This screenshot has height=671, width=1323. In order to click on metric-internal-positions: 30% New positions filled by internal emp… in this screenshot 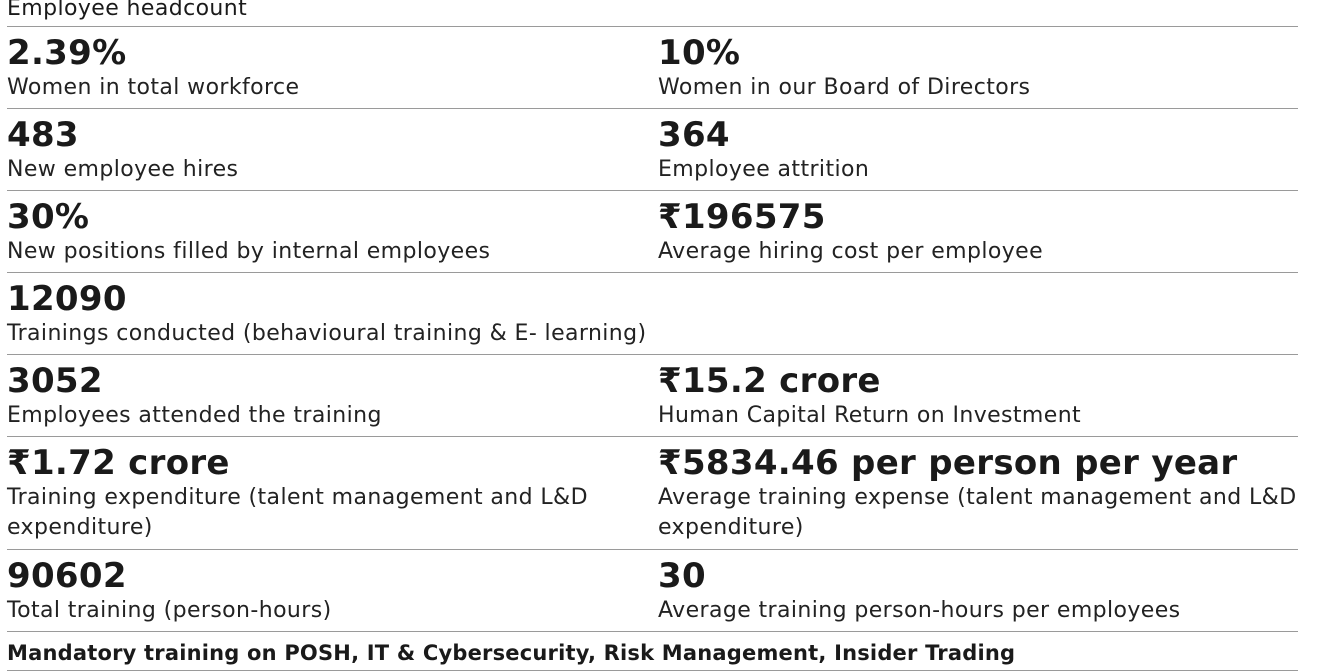, I will do `click(332, 231)`.